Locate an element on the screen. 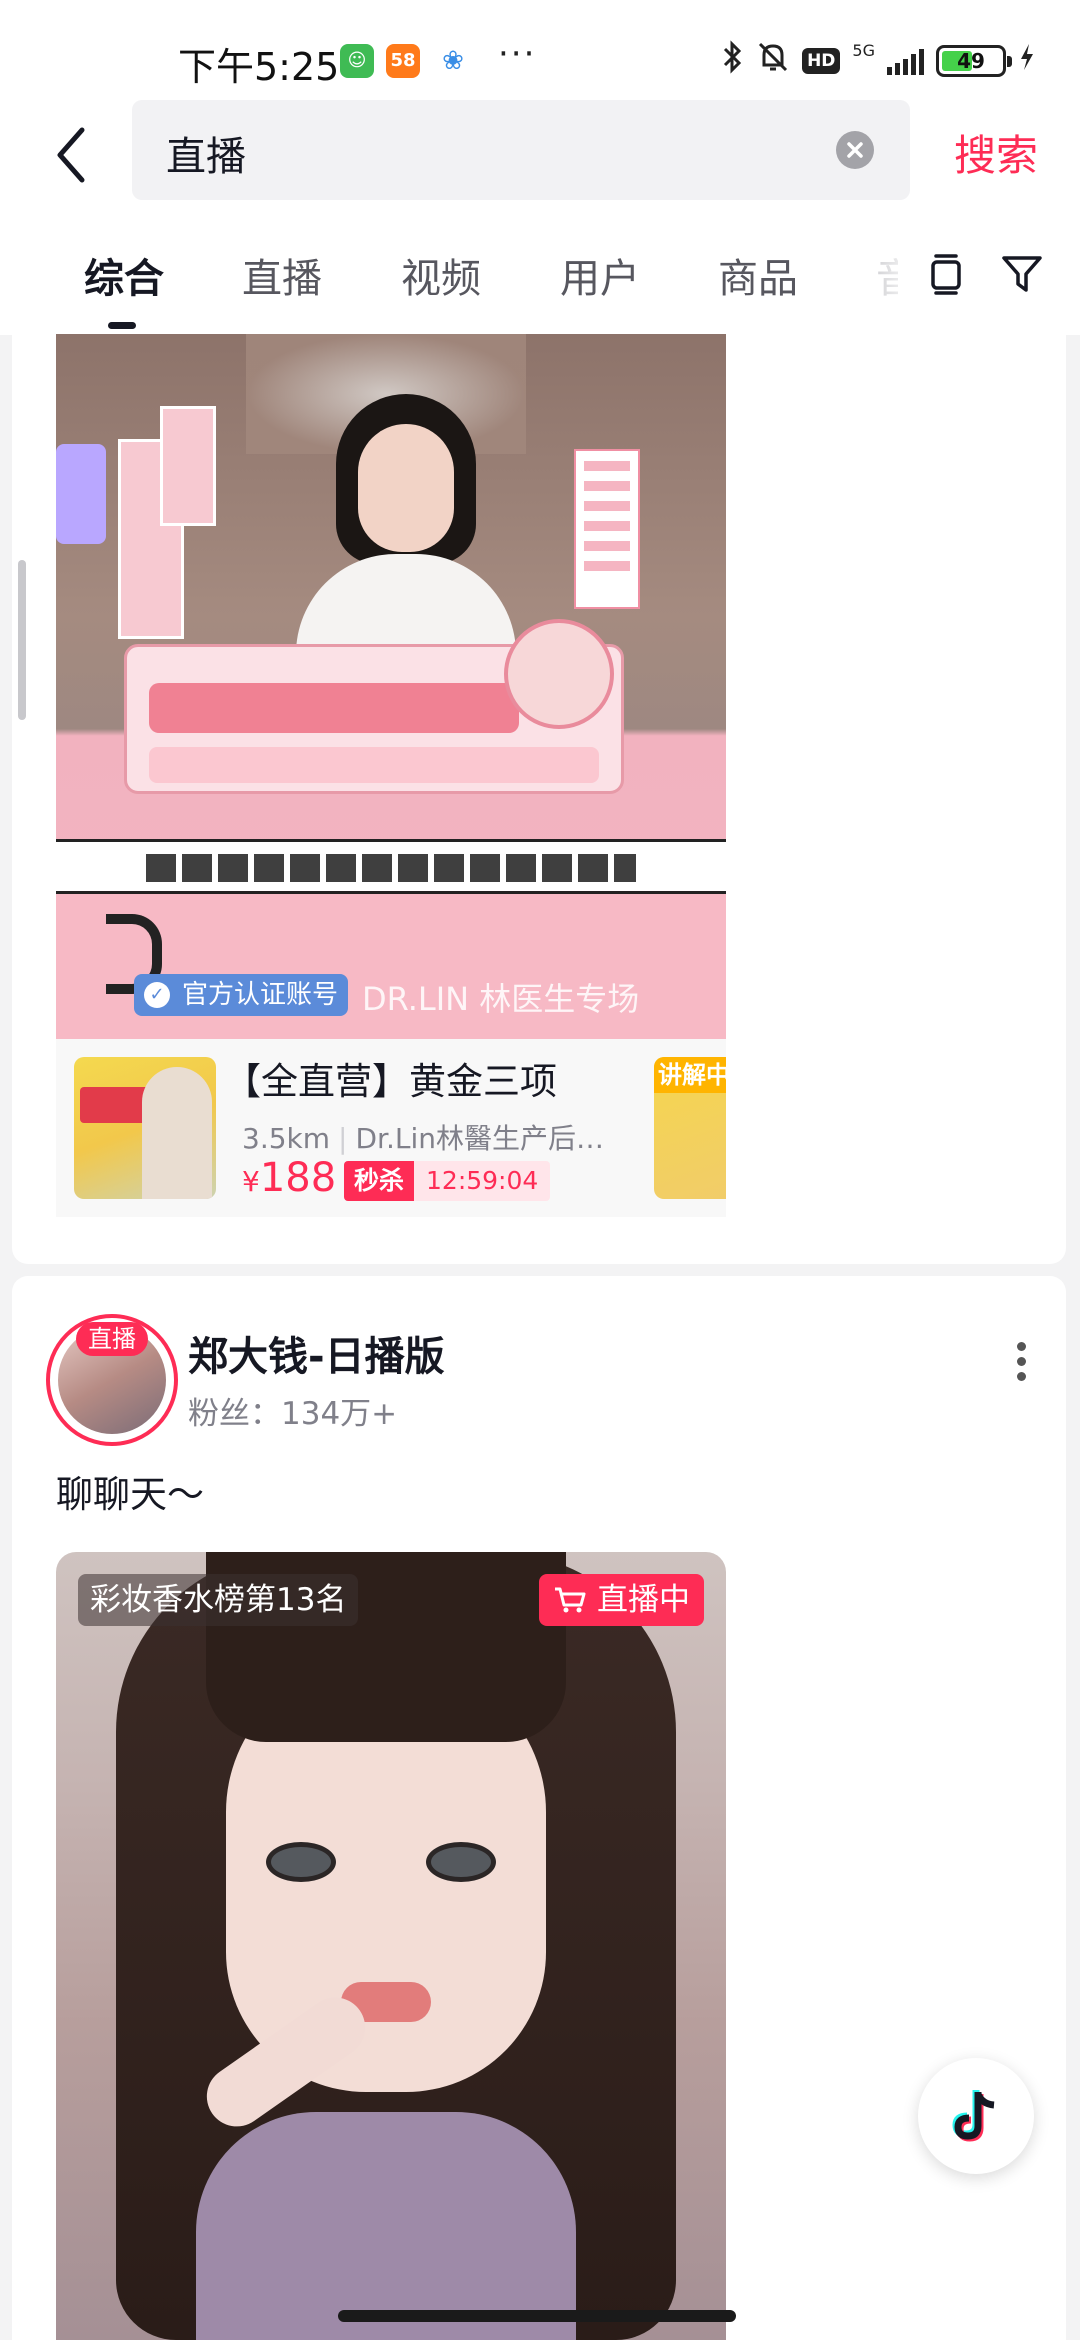 This screenshot has width=1080, height=2340. verified-badge: ✓ 官方认证账号 is located at coordinates (241, 995).